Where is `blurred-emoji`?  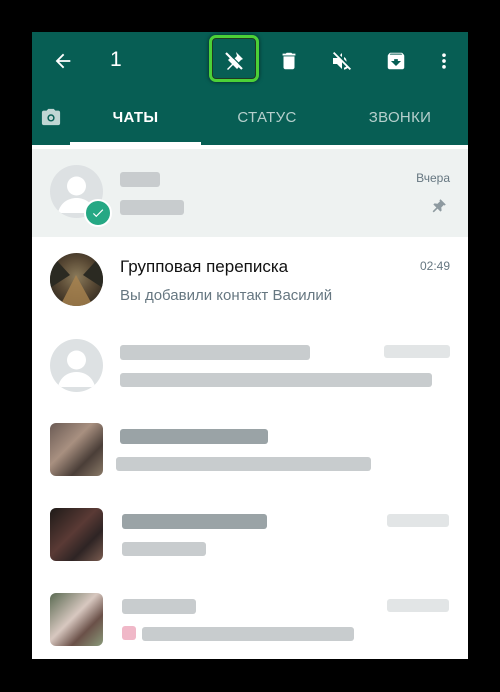
blurred-emoji is located at coordinates (129, 633).